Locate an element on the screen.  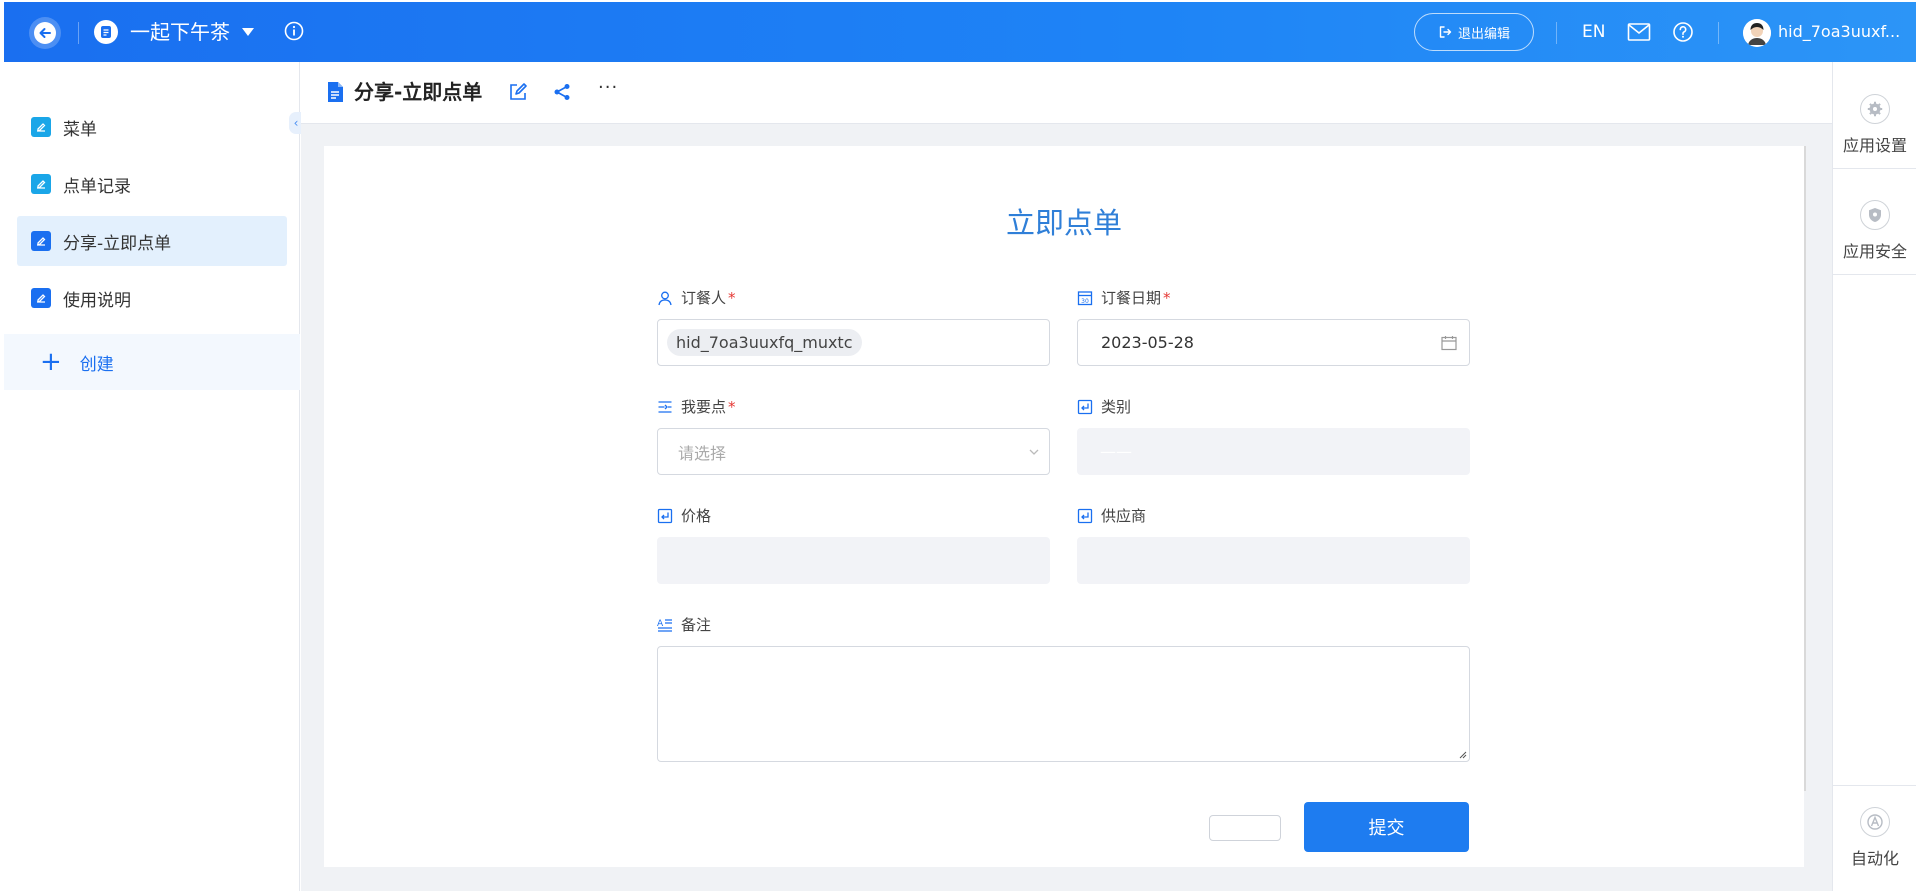
gear-icon is located at coordinates (1875, 109).